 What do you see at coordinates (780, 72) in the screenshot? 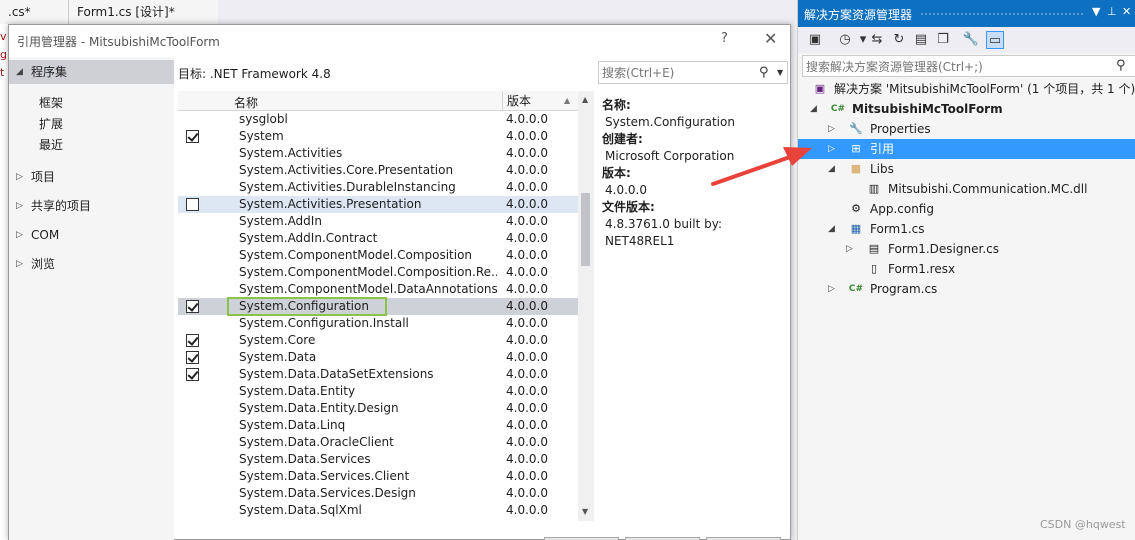
I see `chevron-down-icon: ▼` at bounding box center [780, 72].